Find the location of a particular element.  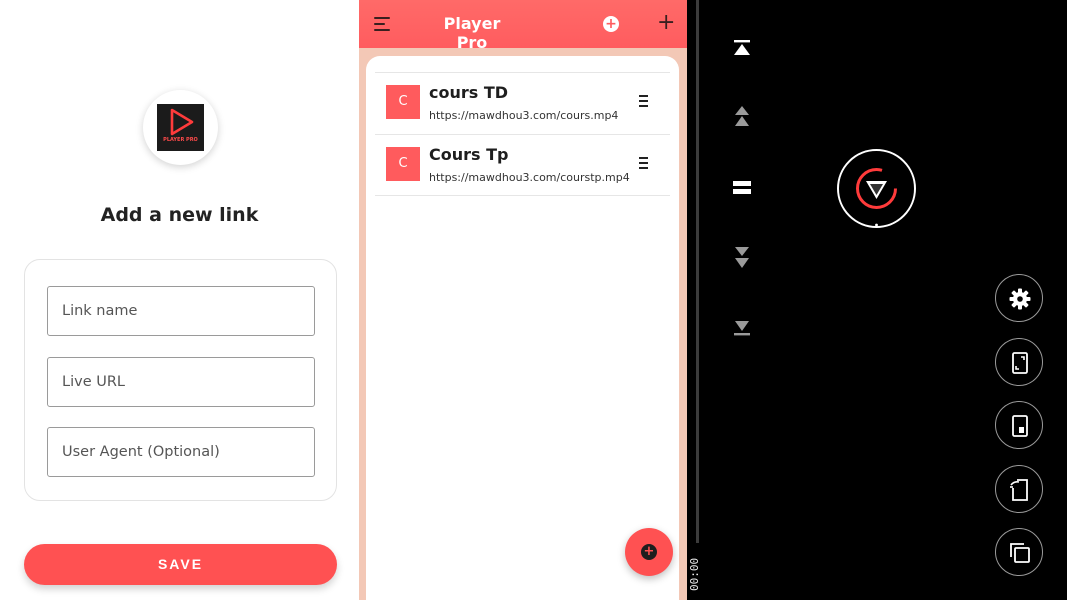

link-form is located at coordinates (180, 380).